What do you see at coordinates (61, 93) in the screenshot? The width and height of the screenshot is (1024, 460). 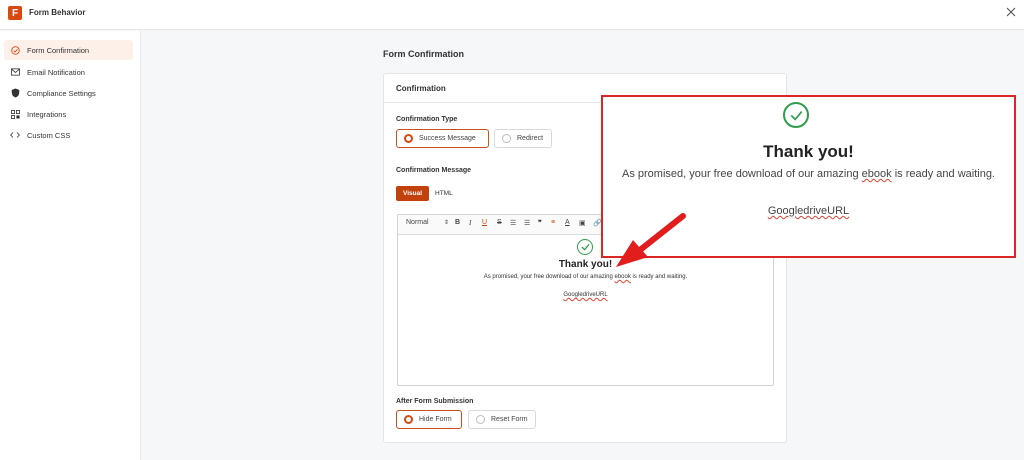 I see `sidebar-item-label: Compliance Settings` at bounding box center [61, 93].